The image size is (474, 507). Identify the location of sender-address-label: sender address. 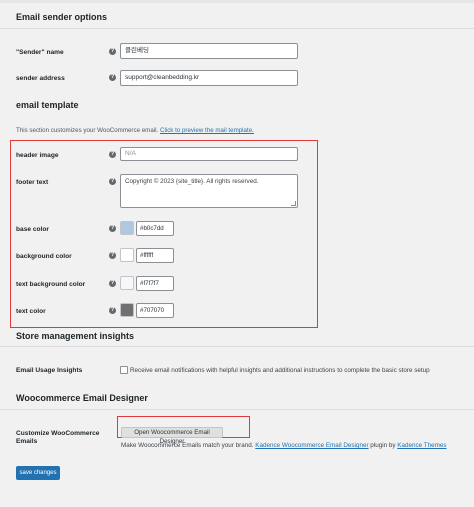
(40, 78).